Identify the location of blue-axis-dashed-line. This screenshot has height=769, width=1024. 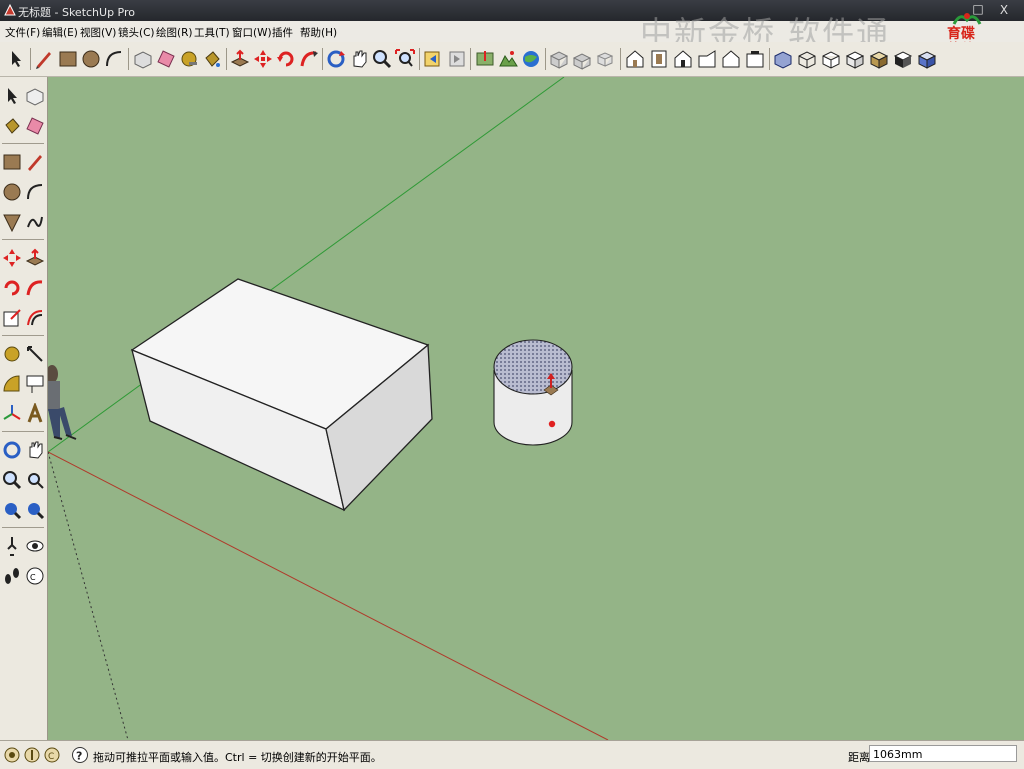
(88, 595).